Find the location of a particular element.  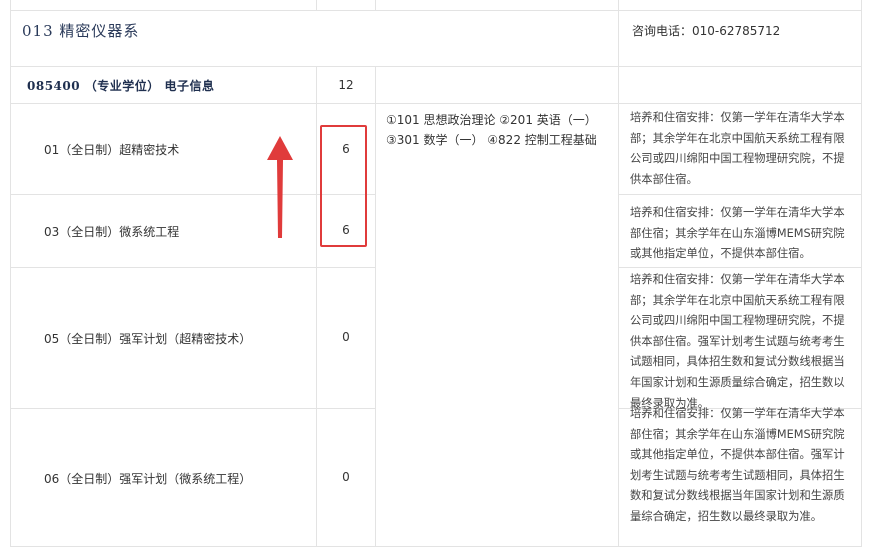

exam-subjects-line2: ③301 数学（一） ④822 控制工程基础 is located at coordinates (491, 140).